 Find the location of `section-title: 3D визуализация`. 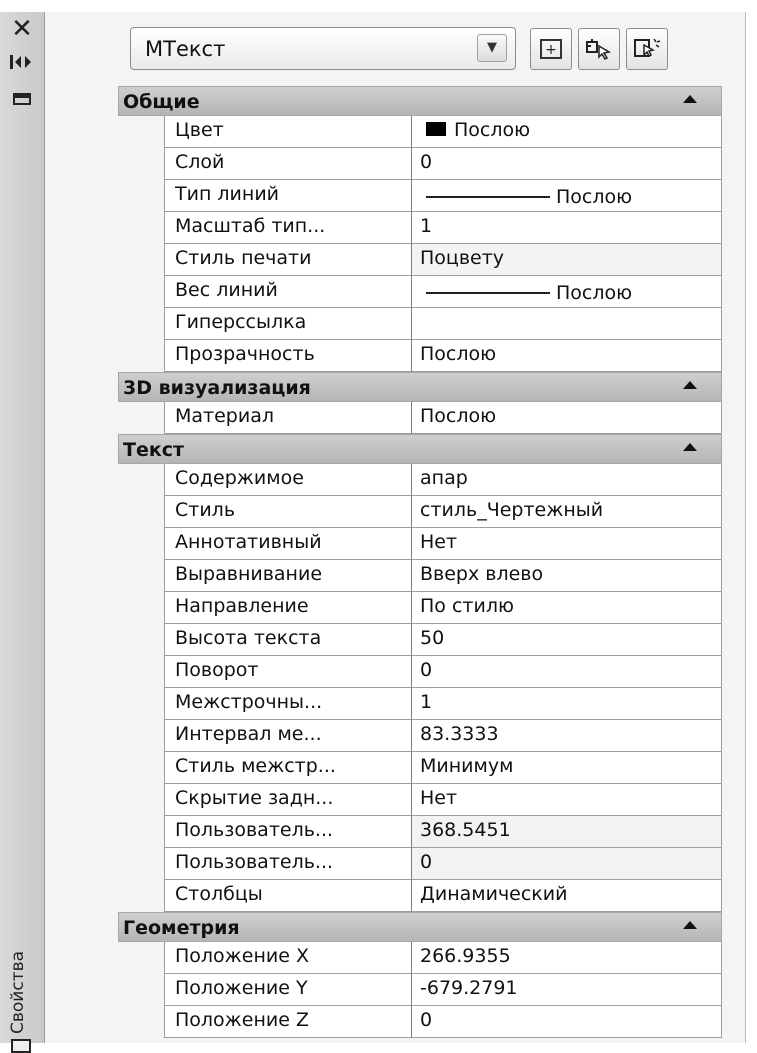

section-title: 3D визуализация is located at coordinates (217, 388).